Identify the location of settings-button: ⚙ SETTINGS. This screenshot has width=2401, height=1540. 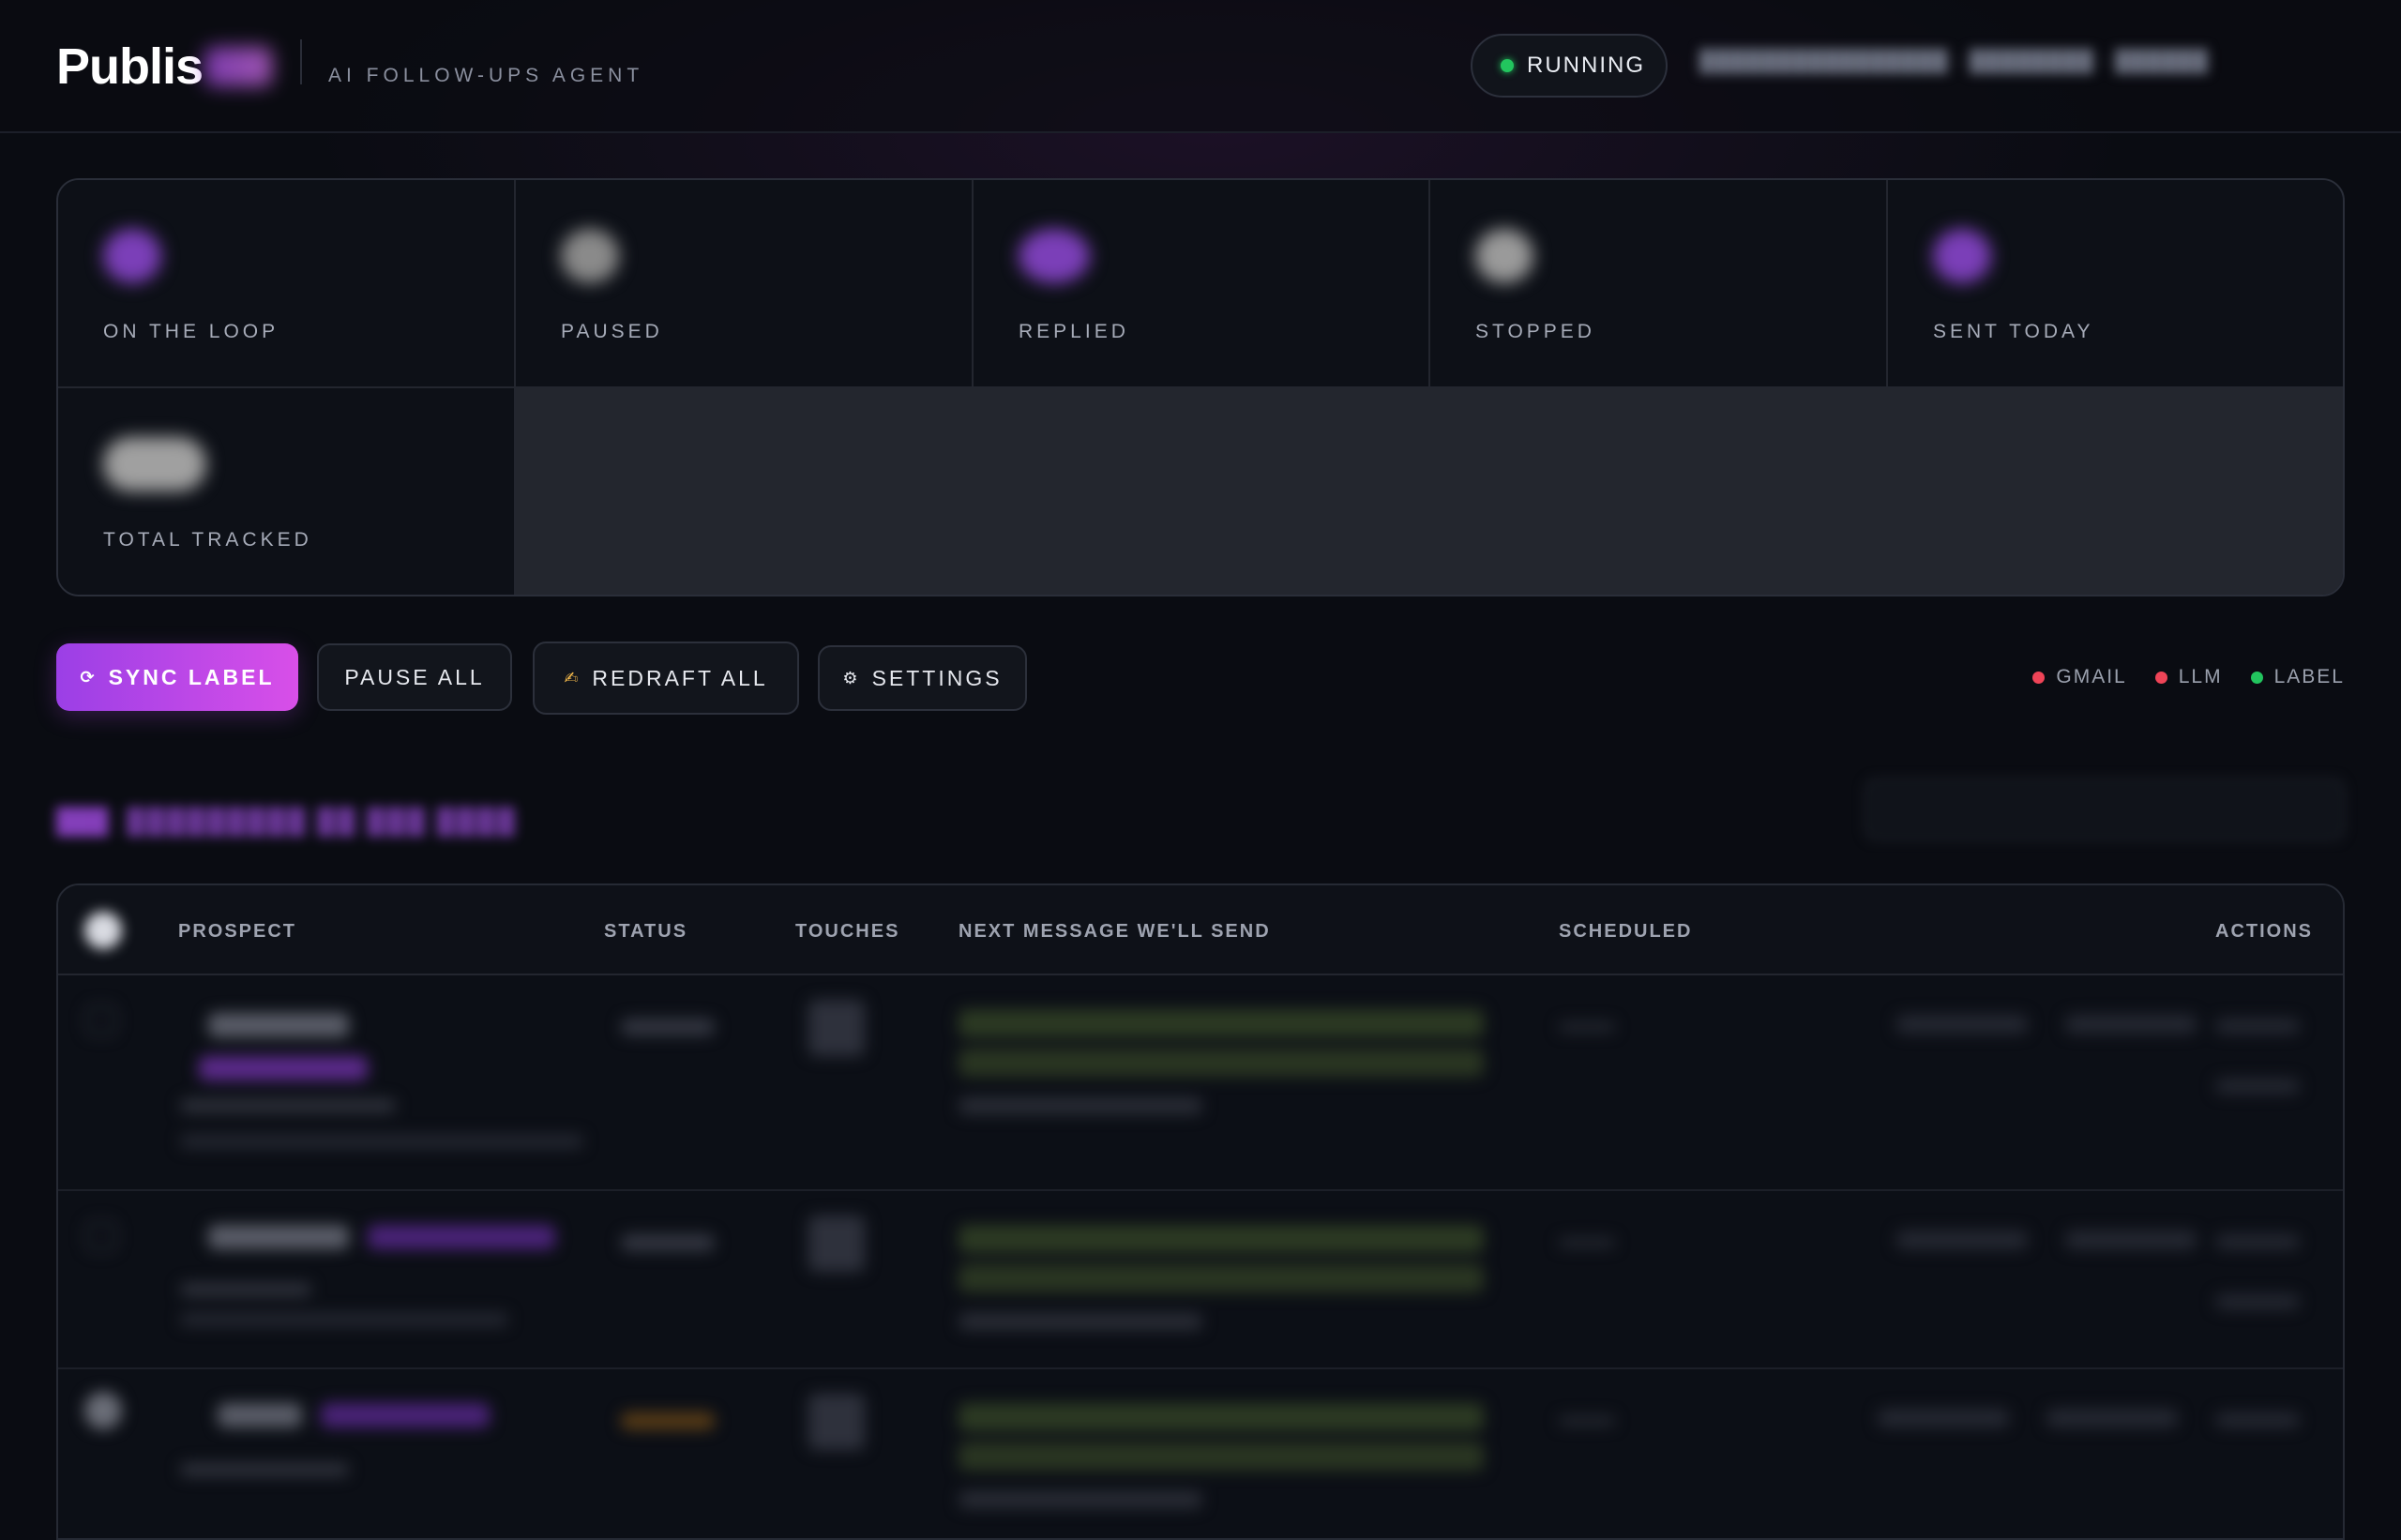
(922, 678).